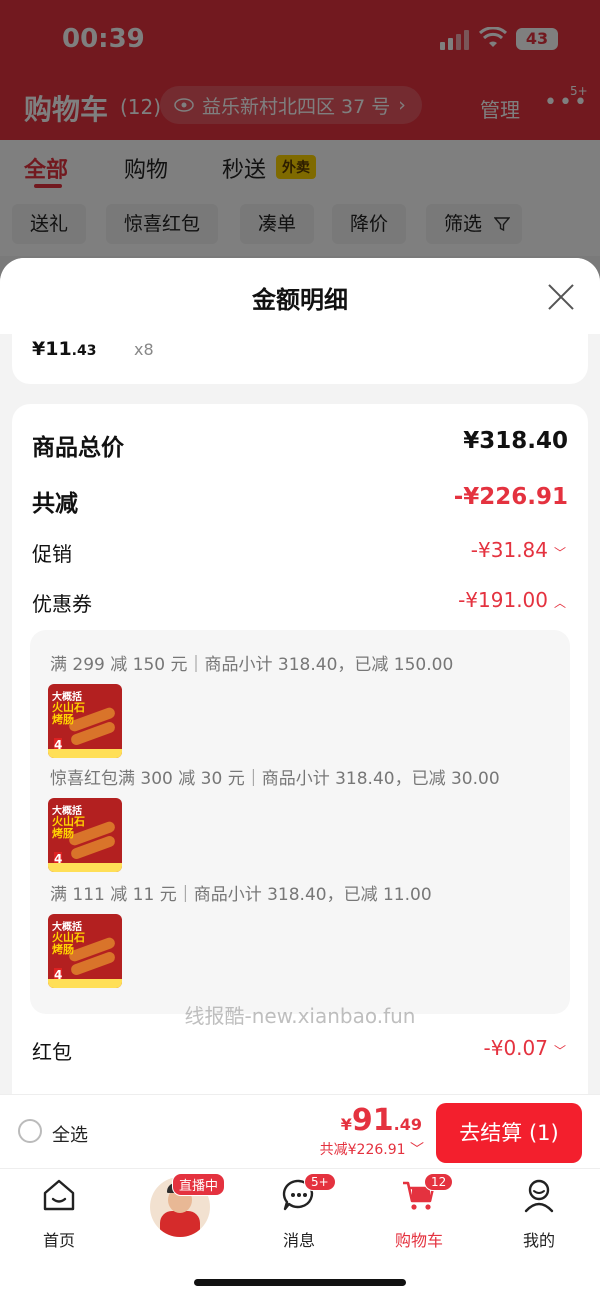 Image resolution: width=600 pixels, height=1298 pixels. Describe the element at coordinates (561, 297) in the screenshot. I see `close-icon` at that location.